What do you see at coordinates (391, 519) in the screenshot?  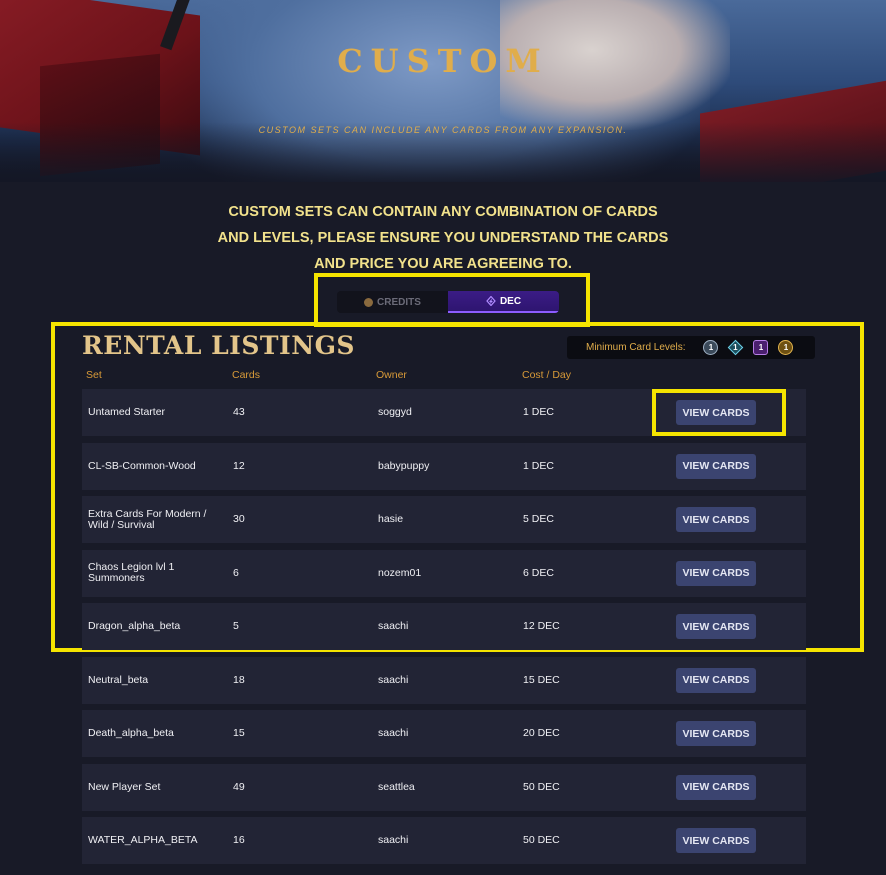 I see `row-owner: hasie` at bounding box center [391, 519].